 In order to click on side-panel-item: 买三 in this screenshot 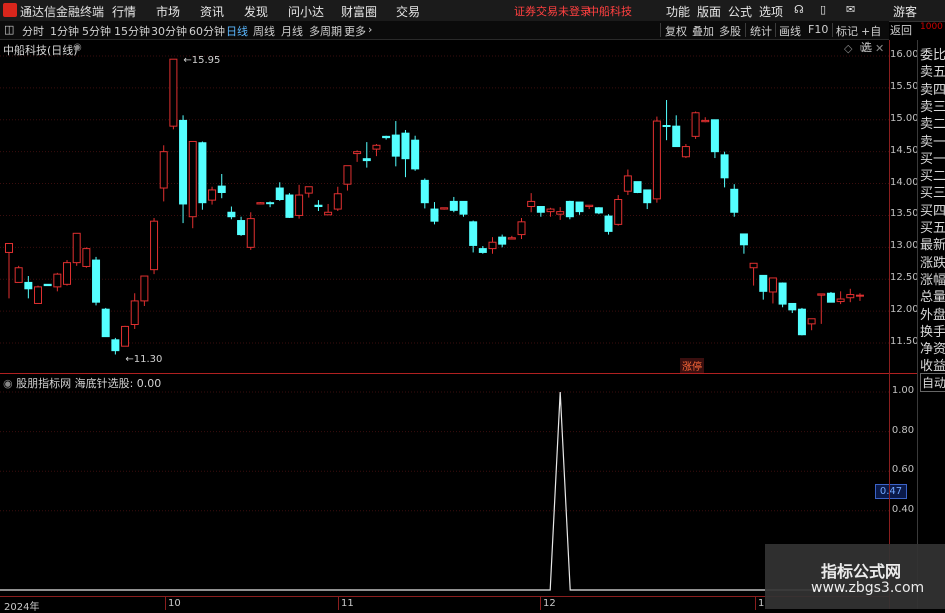, I will do `click(932, 191)`.